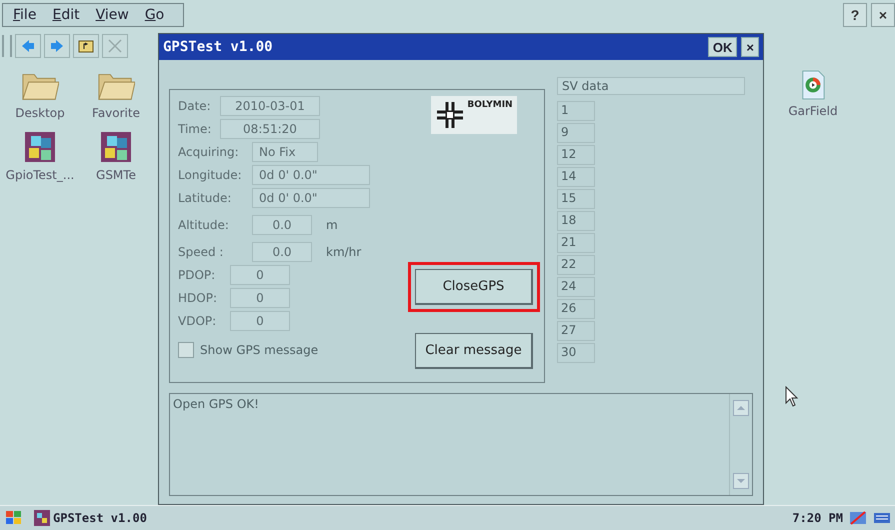  Describe the element at coordinates (195, 129) in the screenshot. I see `field-label: Time:` at that location.